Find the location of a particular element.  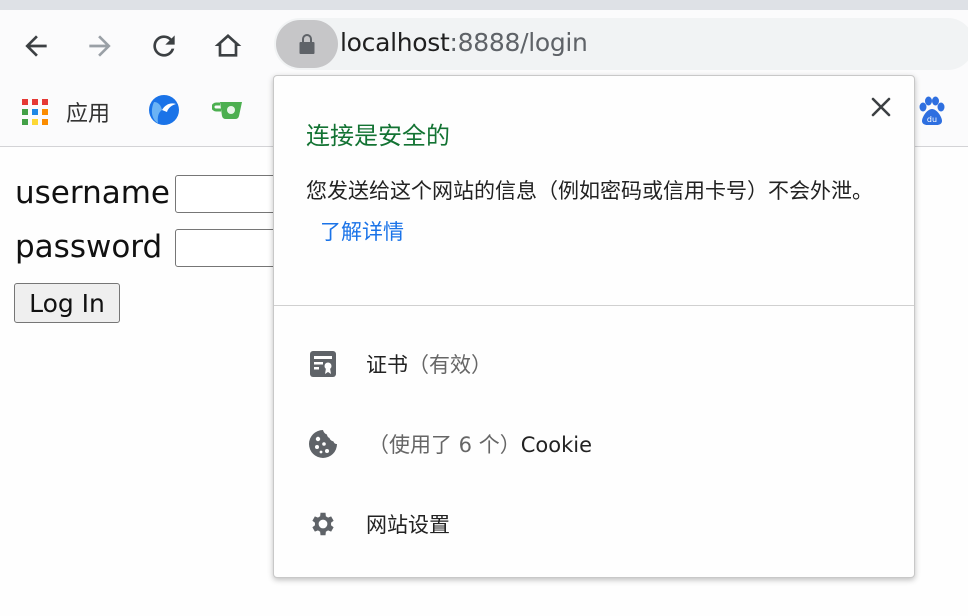

close-button is located at coordinates (881, 107).